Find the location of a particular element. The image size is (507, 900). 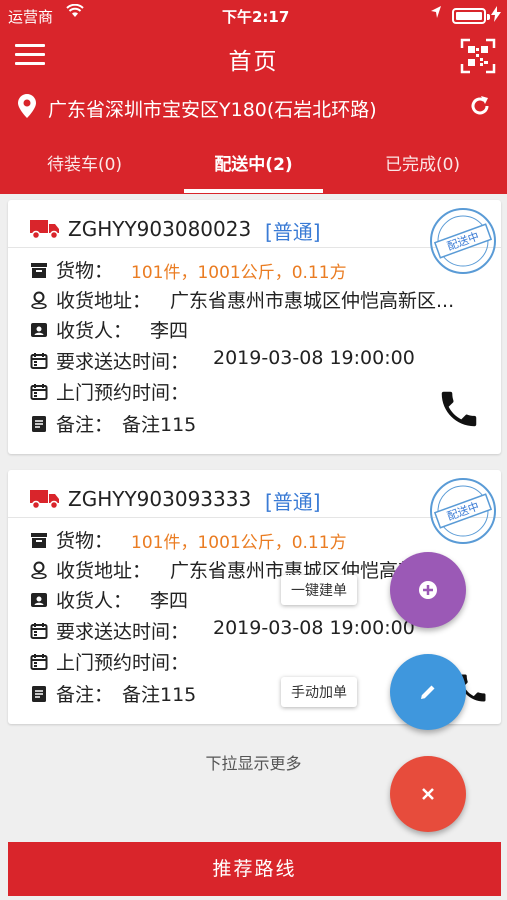

plus-circle-icon is located at coordinates (428, 590).